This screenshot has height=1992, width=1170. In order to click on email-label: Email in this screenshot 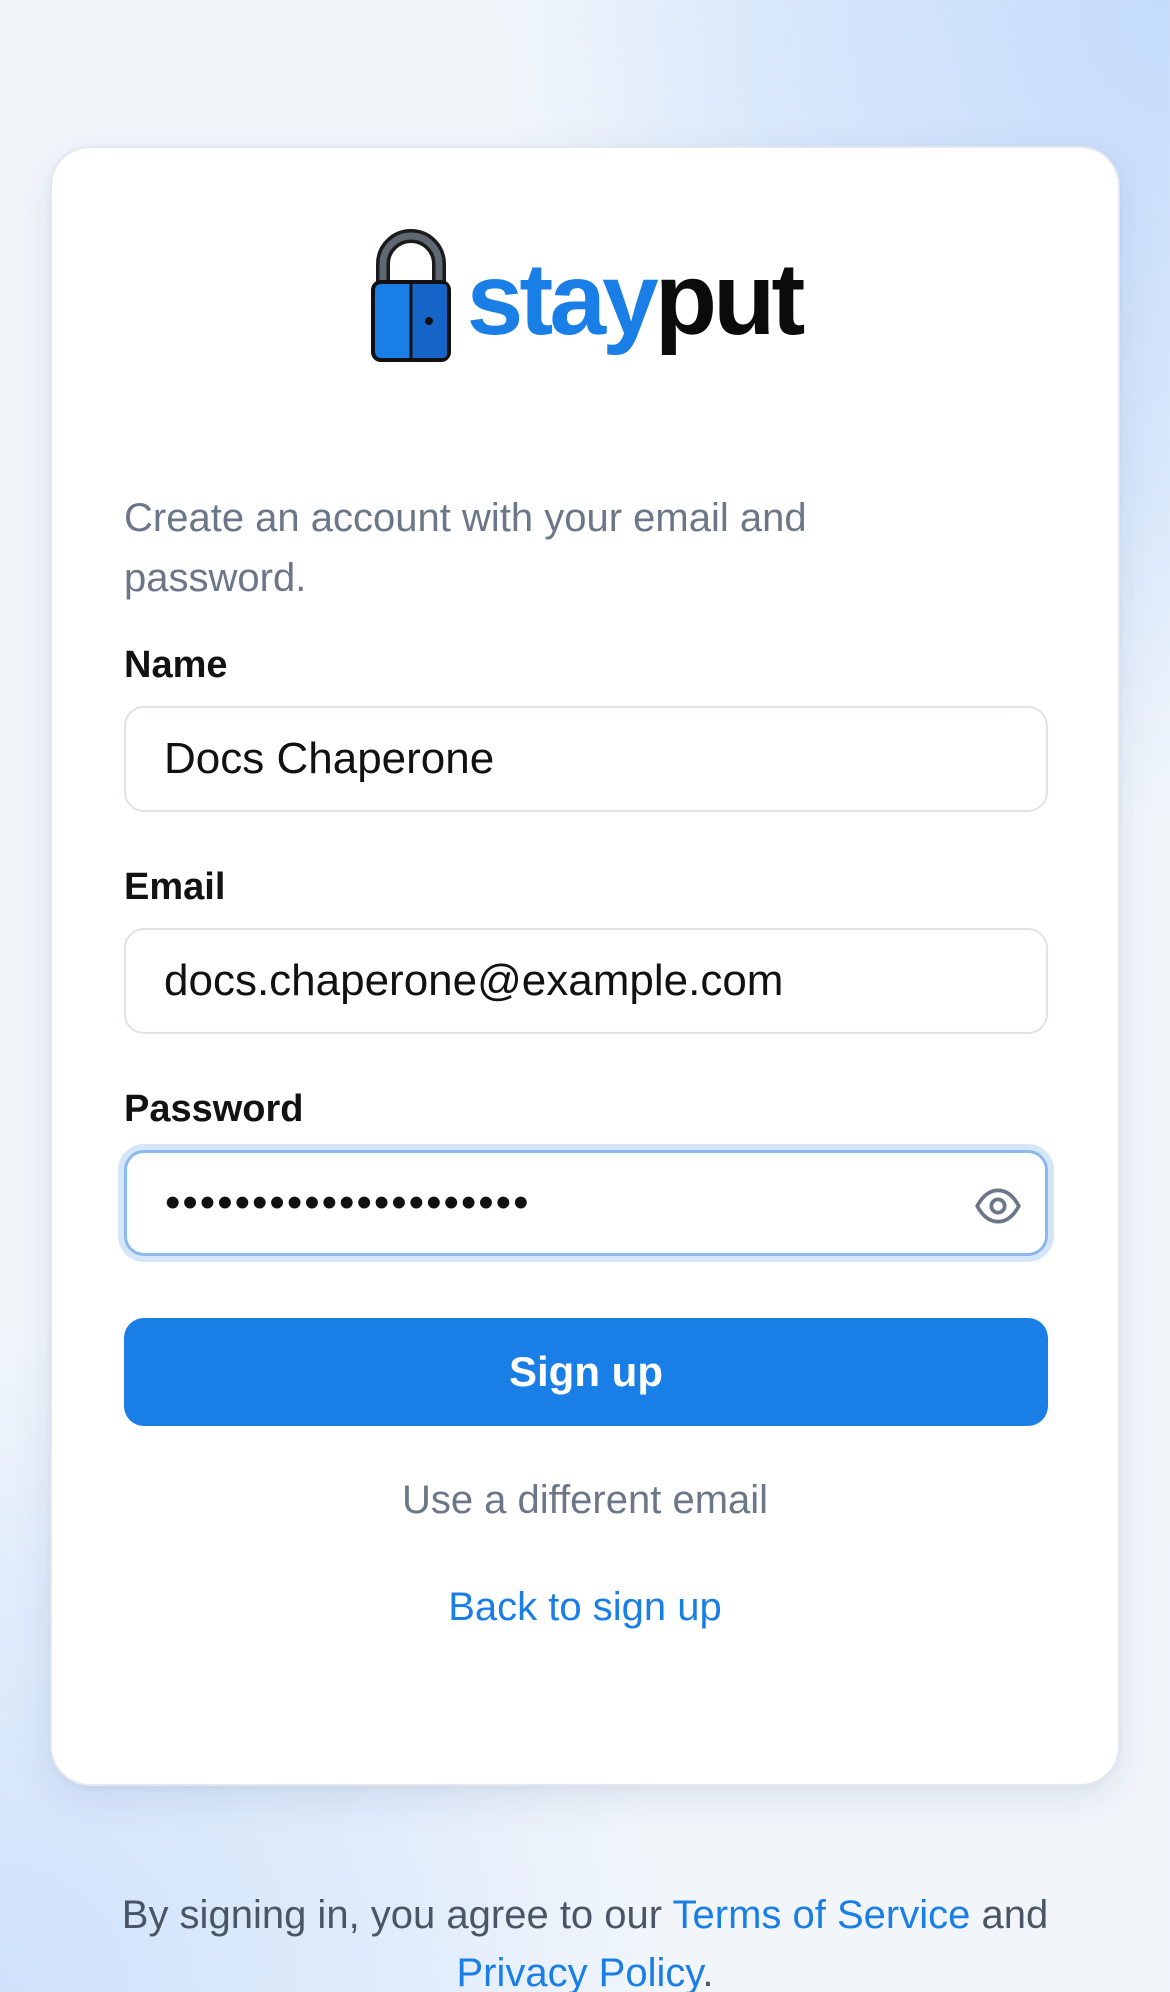, I will do `click(175, 887)`.